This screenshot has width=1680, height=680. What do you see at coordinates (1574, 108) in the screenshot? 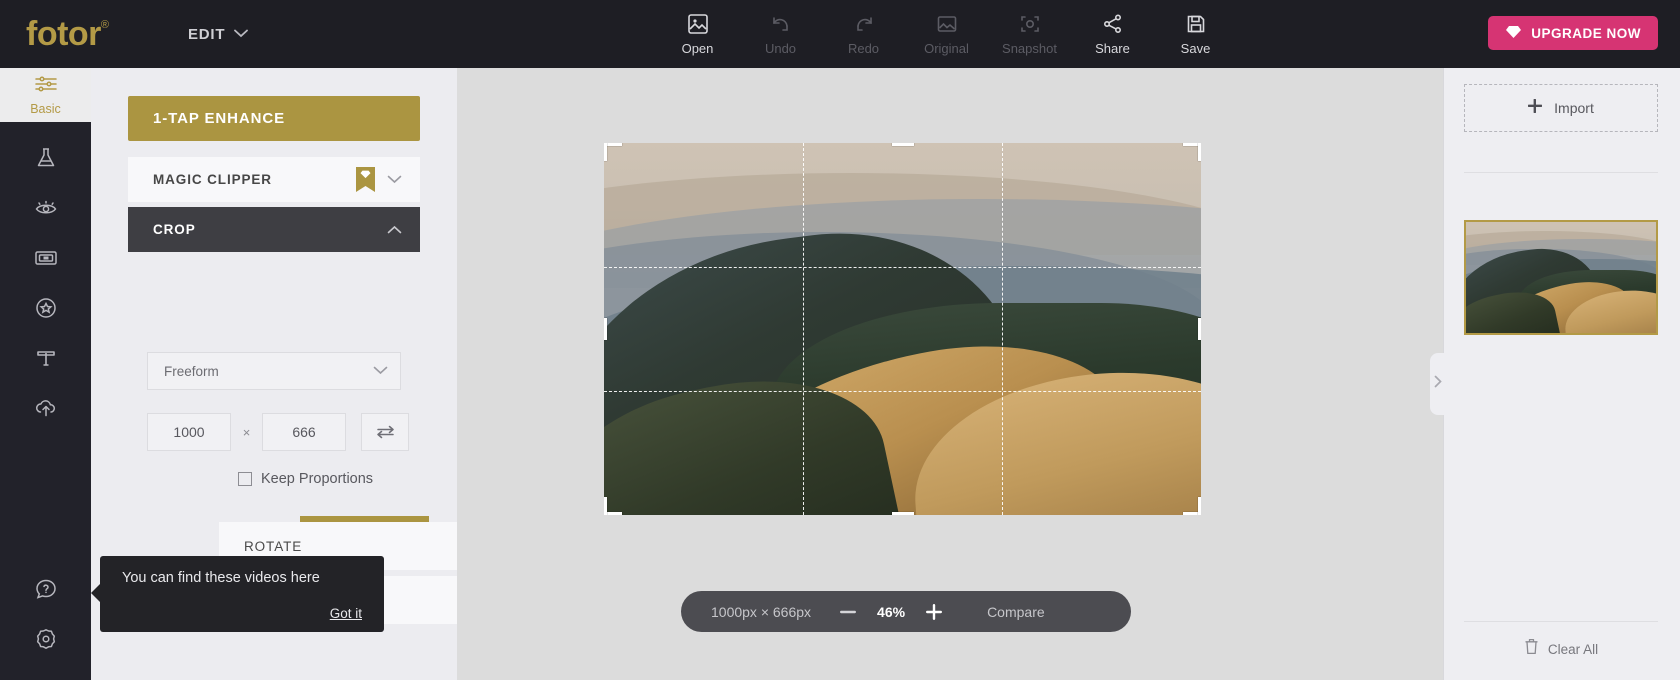
I see `import-label: Import` at bounding box center [1574, 108].